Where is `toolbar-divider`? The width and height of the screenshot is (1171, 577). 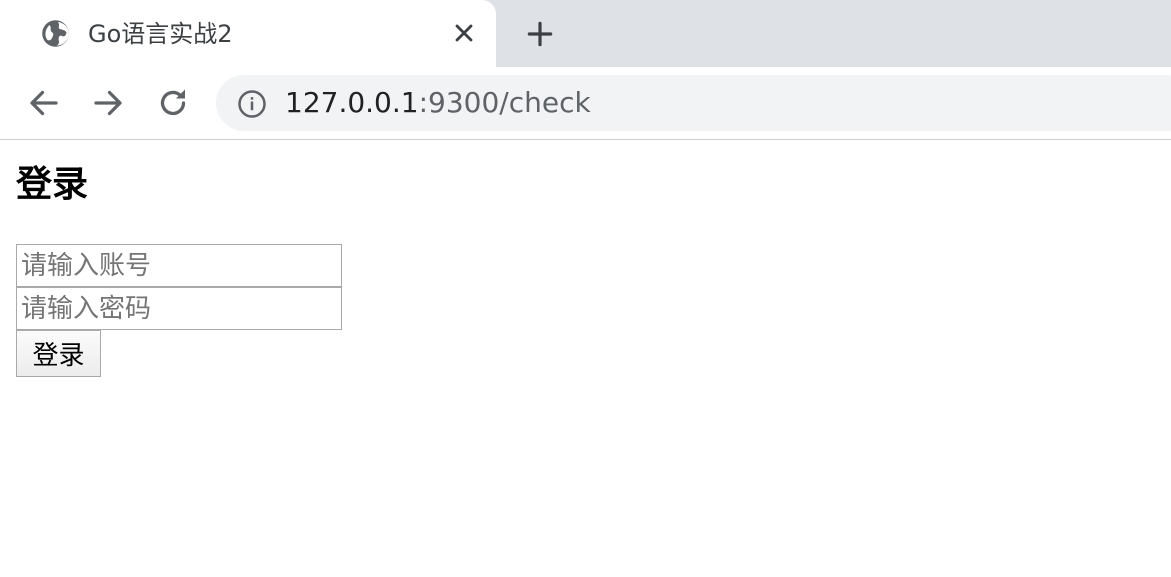 toolbar-divider is located at coordinates (585, 139).